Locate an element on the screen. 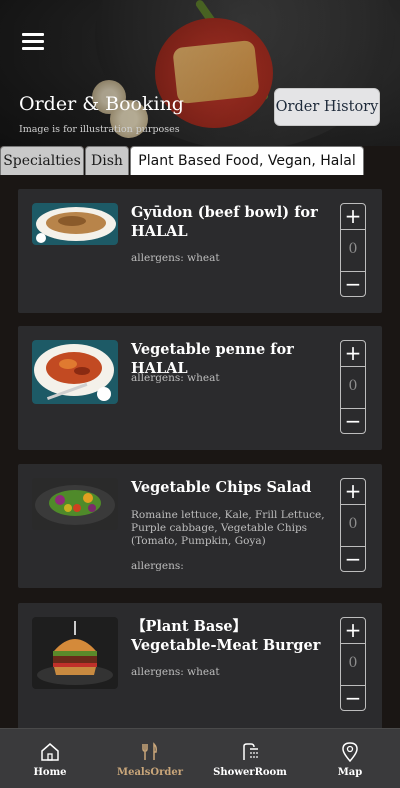 This screenshot has height=788, width=400. shower-icon is located at coordinates (250, 751).